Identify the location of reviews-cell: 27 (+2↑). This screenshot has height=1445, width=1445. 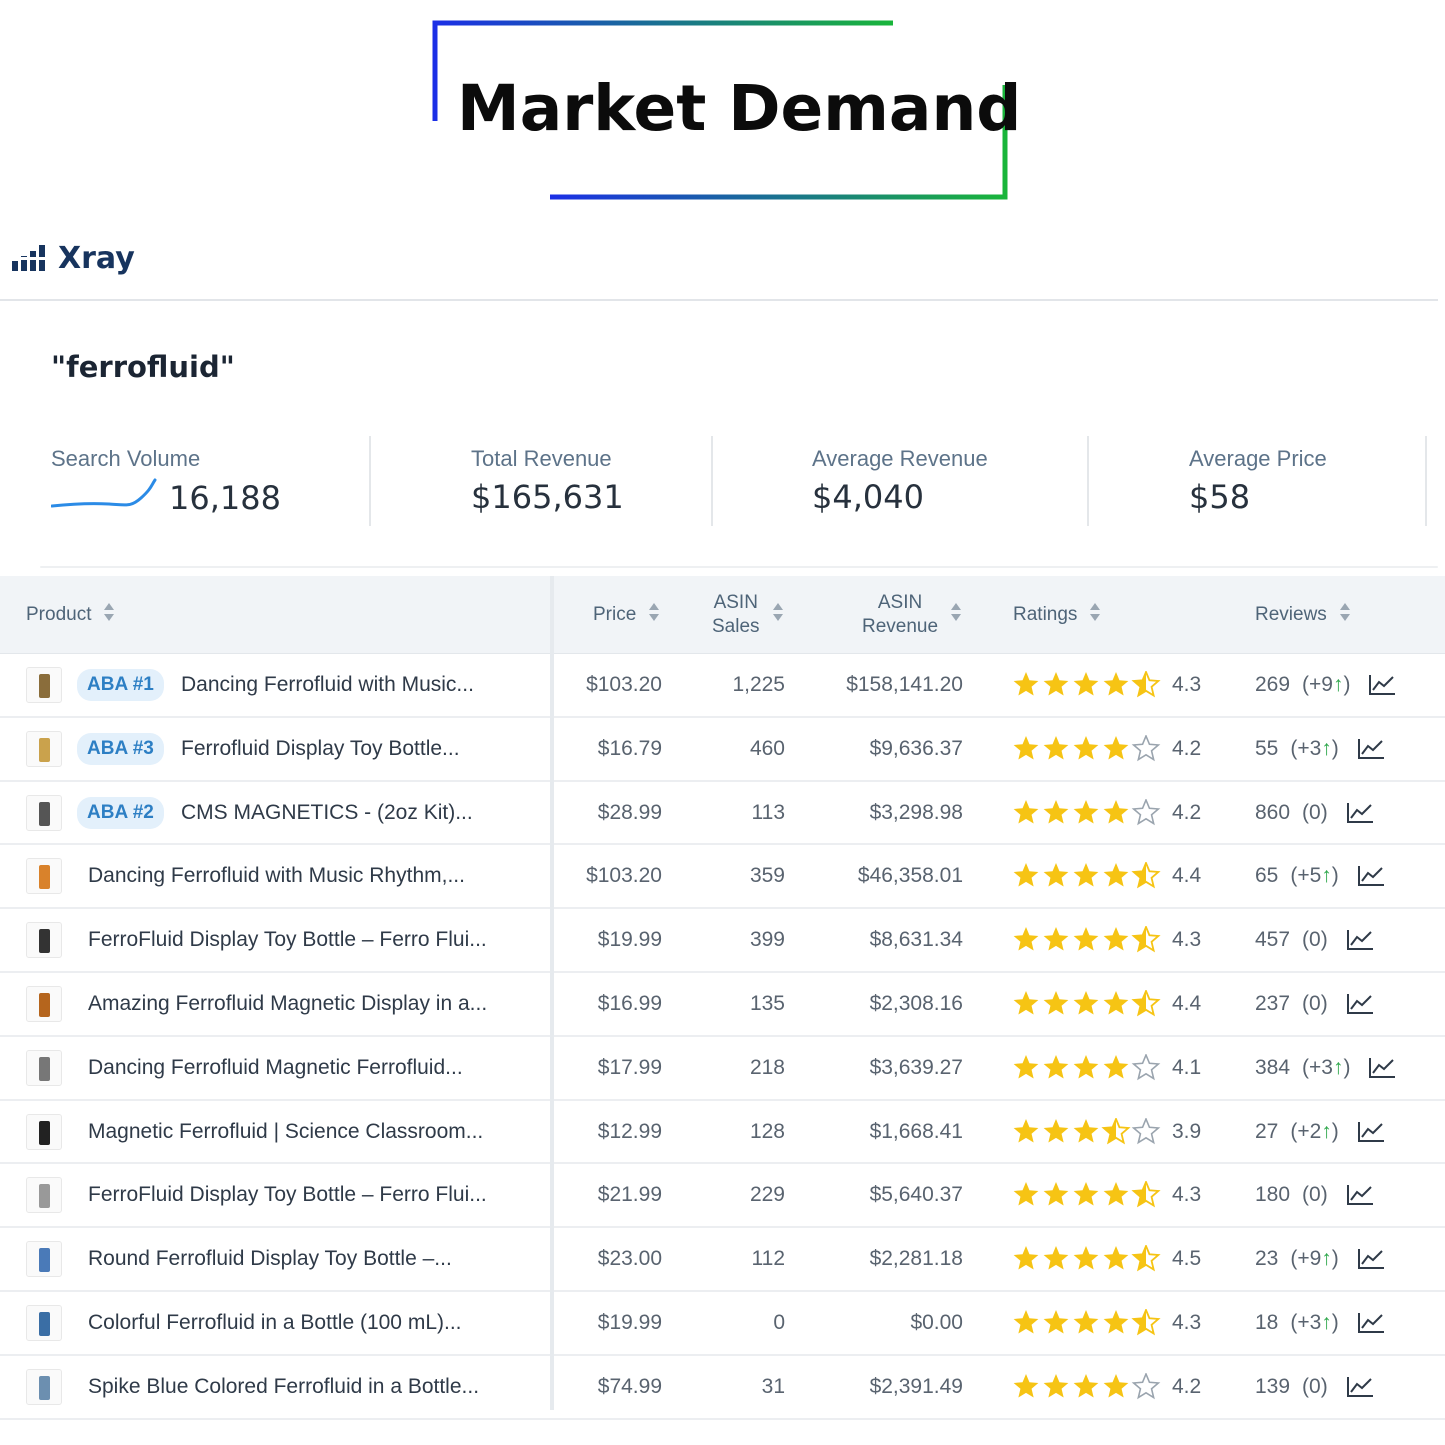
(1320, 1132).